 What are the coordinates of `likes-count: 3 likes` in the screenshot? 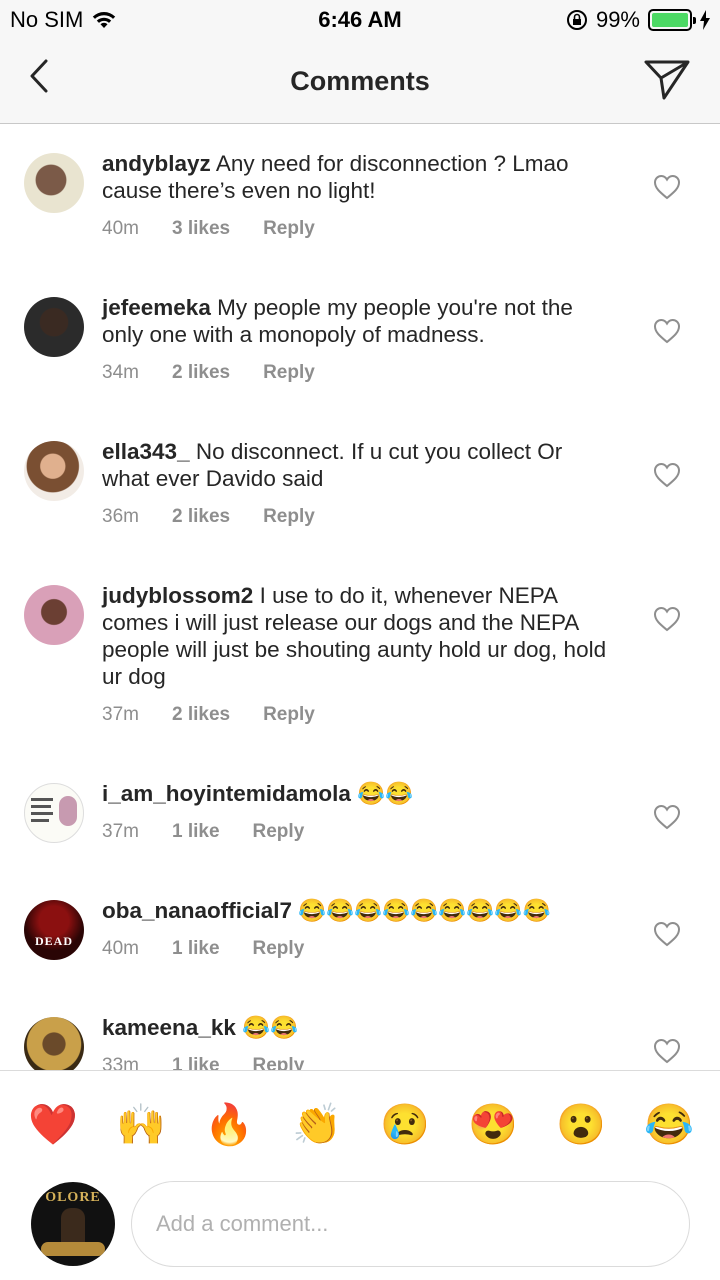 It's located at (201, 229).